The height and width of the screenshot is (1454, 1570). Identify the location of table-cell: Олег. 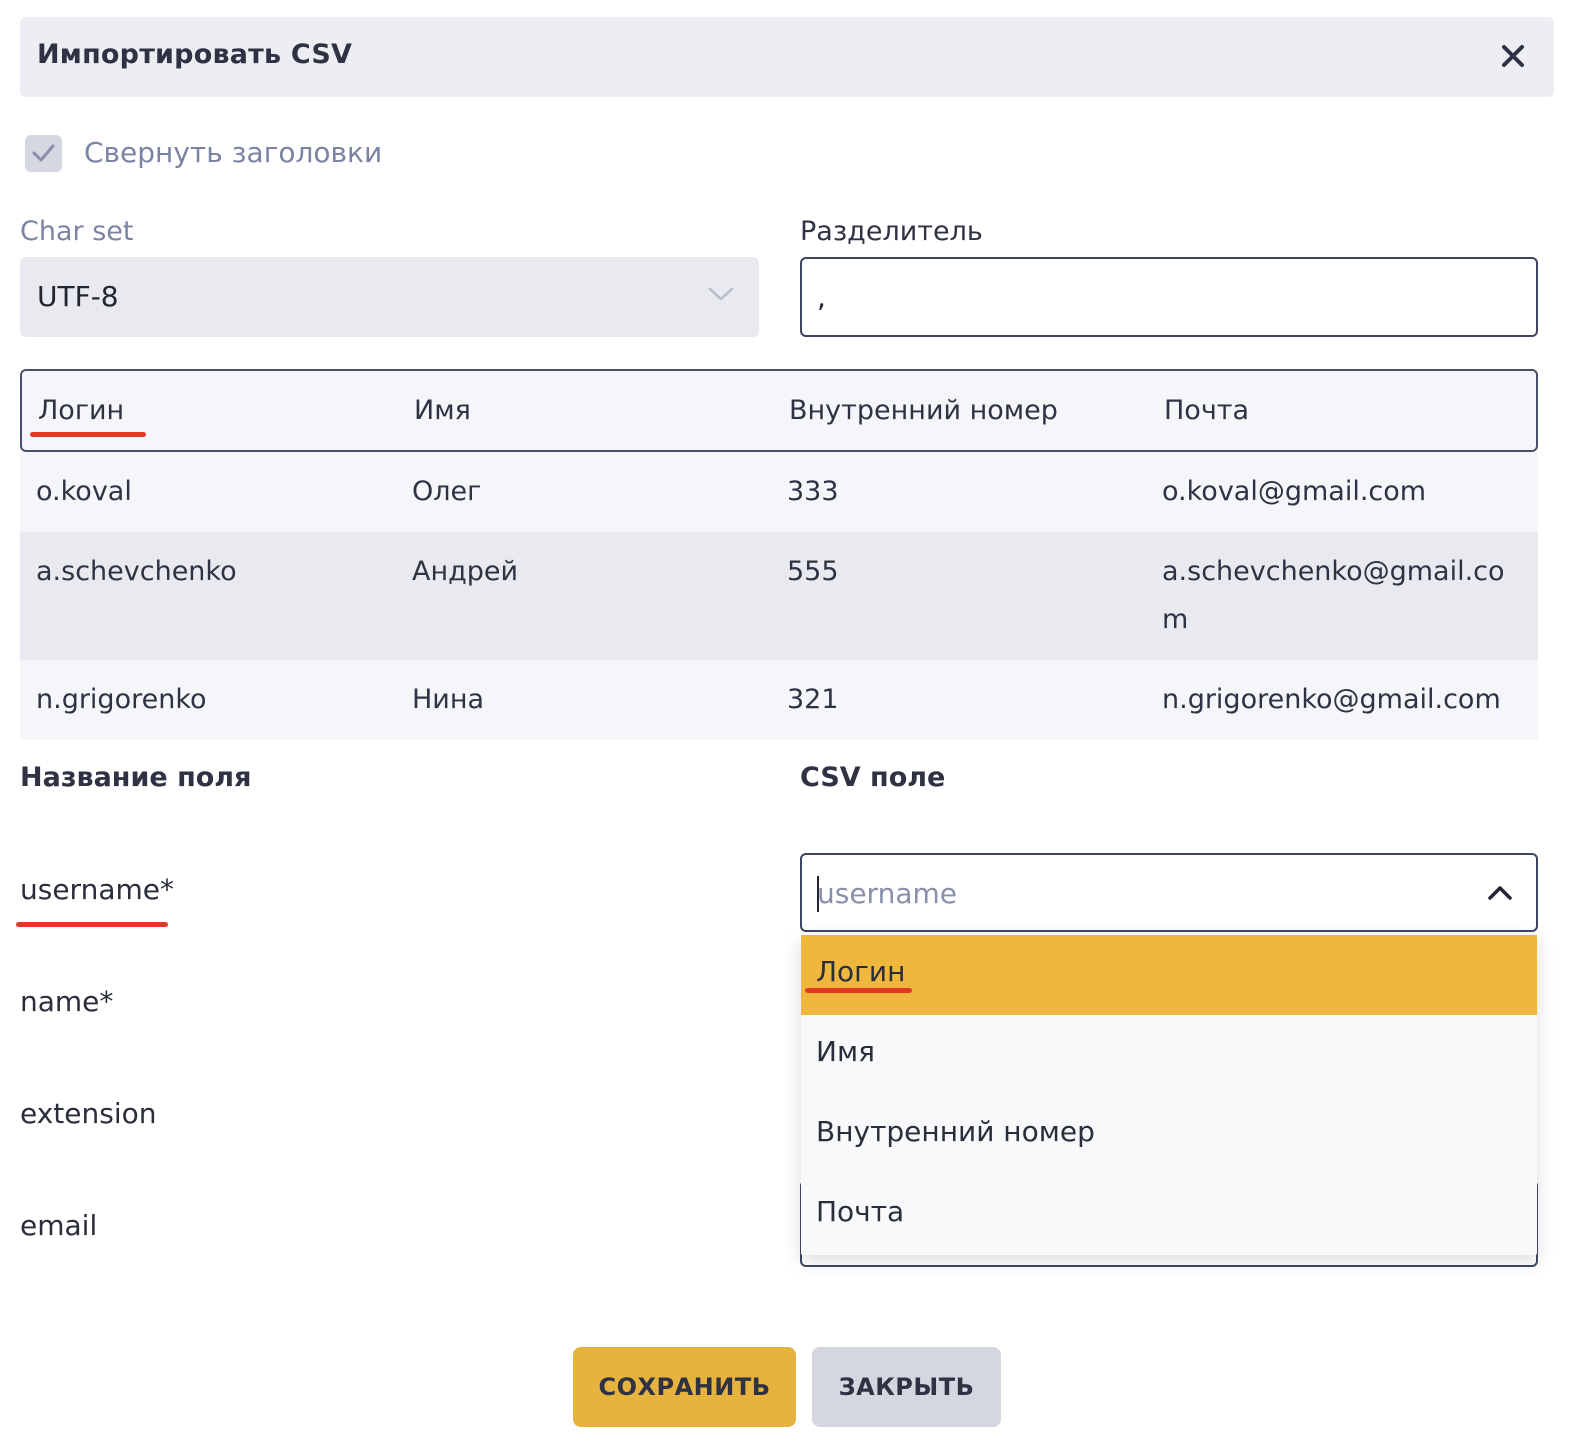
(447, 491).